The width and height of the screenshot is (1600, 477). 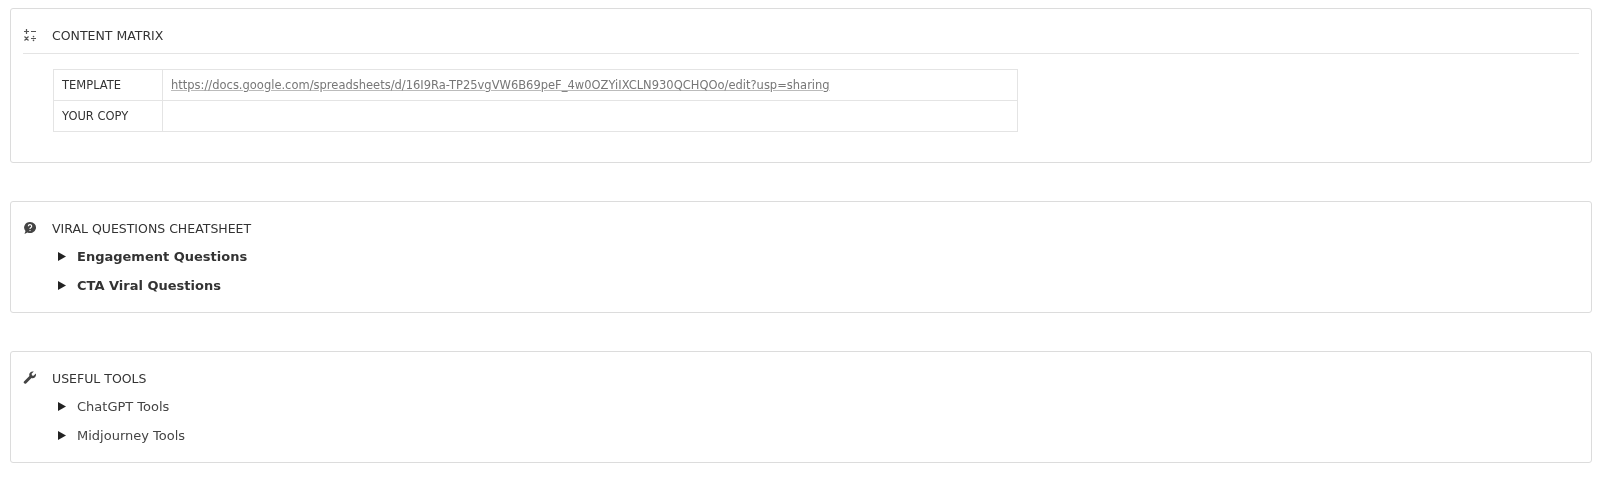 What do you see at coordinates (30, 378) in the screenshot?
I see `wrench-icon` at bounding box center [30, 378].